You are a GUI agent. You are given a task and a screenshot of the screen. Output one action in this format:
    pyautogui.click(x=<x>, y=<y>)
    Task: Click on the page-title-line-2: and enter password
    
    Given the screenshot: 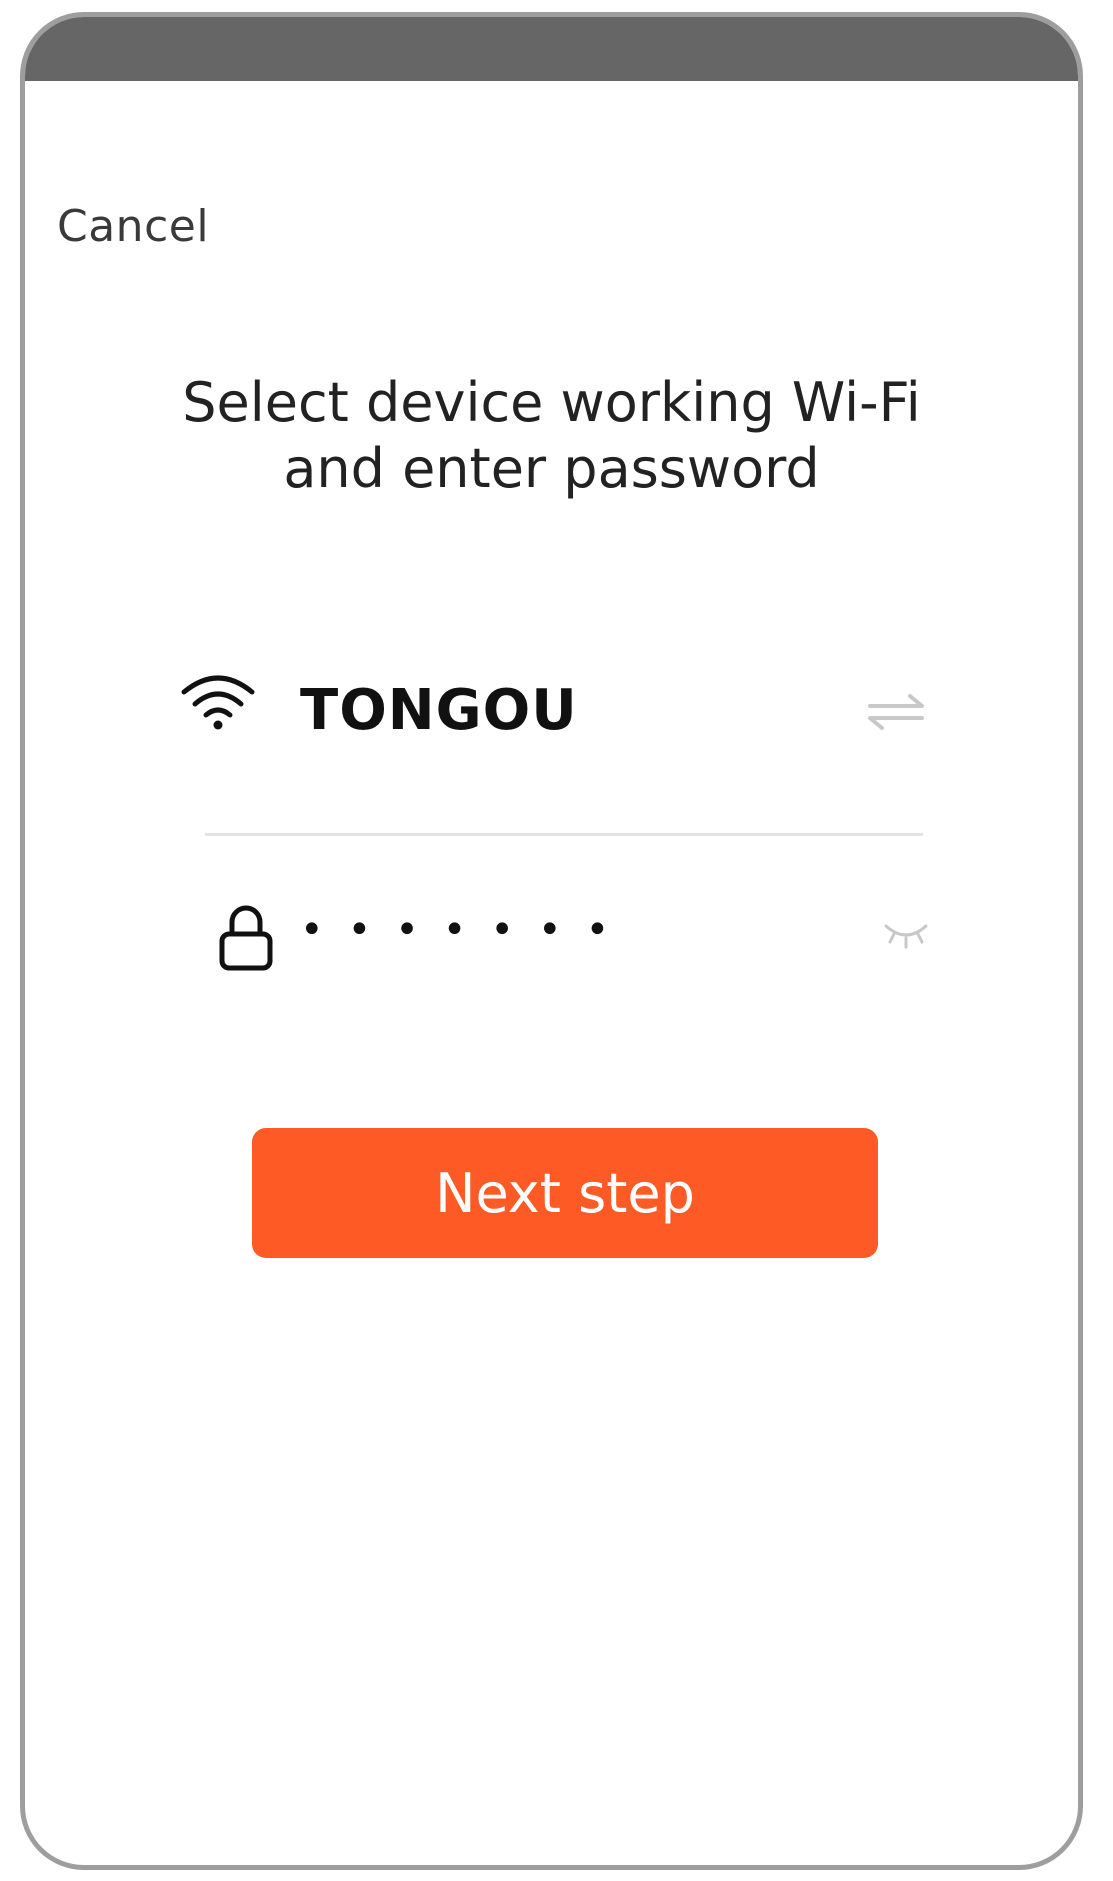 What is the action you would take?
    pyautogui.click(x=551, y=468)
    